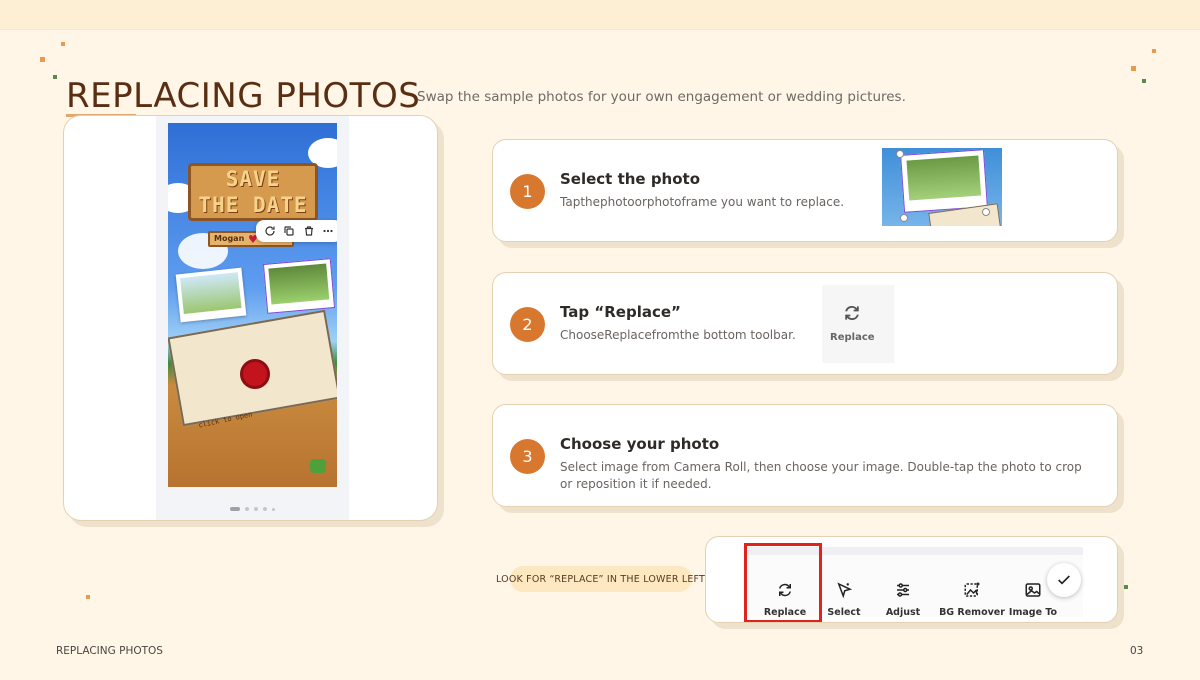 Image resolution: width=1200 pixels, height=680 pixels. I want to click on footer-title: REPLACING PHOTOS, so click(109, 651).